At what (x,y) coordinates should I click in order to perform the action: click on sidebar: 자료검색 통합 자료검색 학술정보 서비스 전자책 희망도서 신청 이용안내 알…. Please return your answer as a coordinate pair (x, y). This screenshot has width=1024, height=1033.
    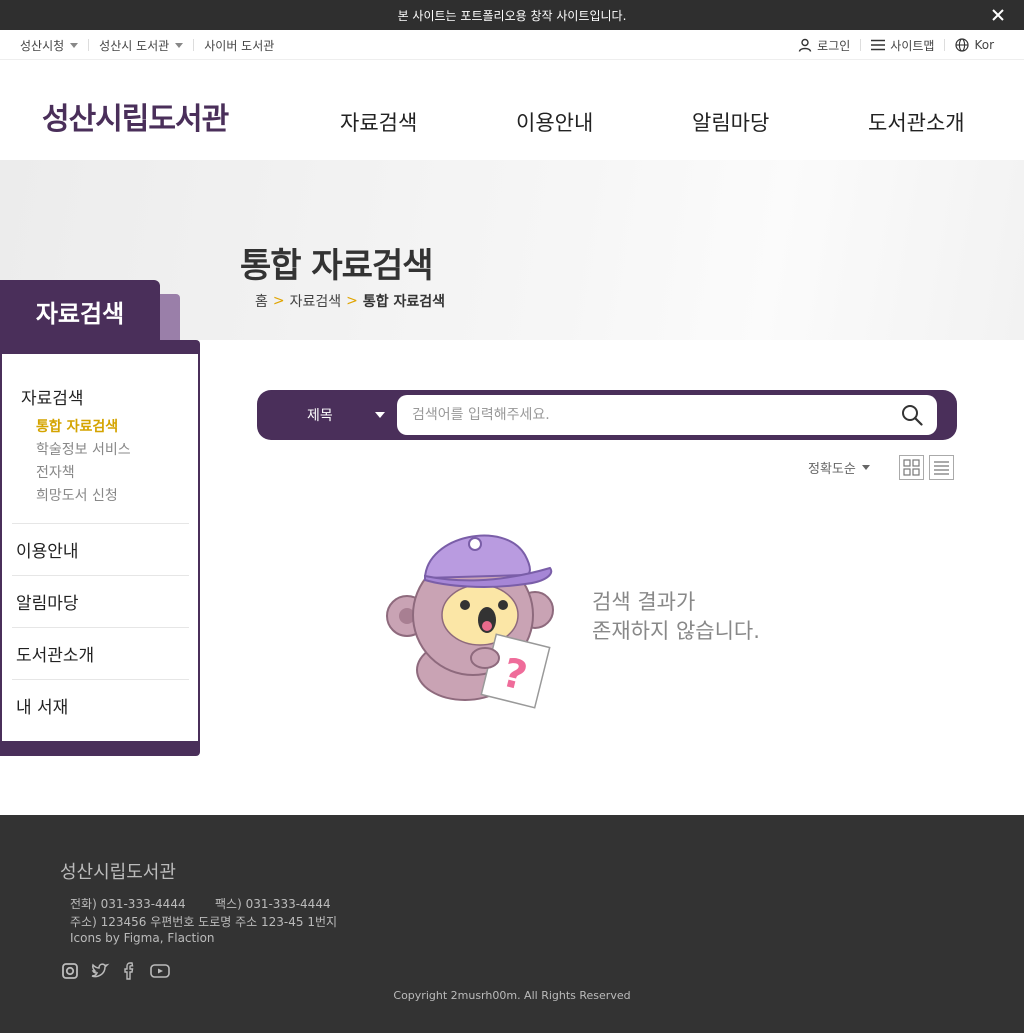
    Looking at the image, I should click on (100, 548).